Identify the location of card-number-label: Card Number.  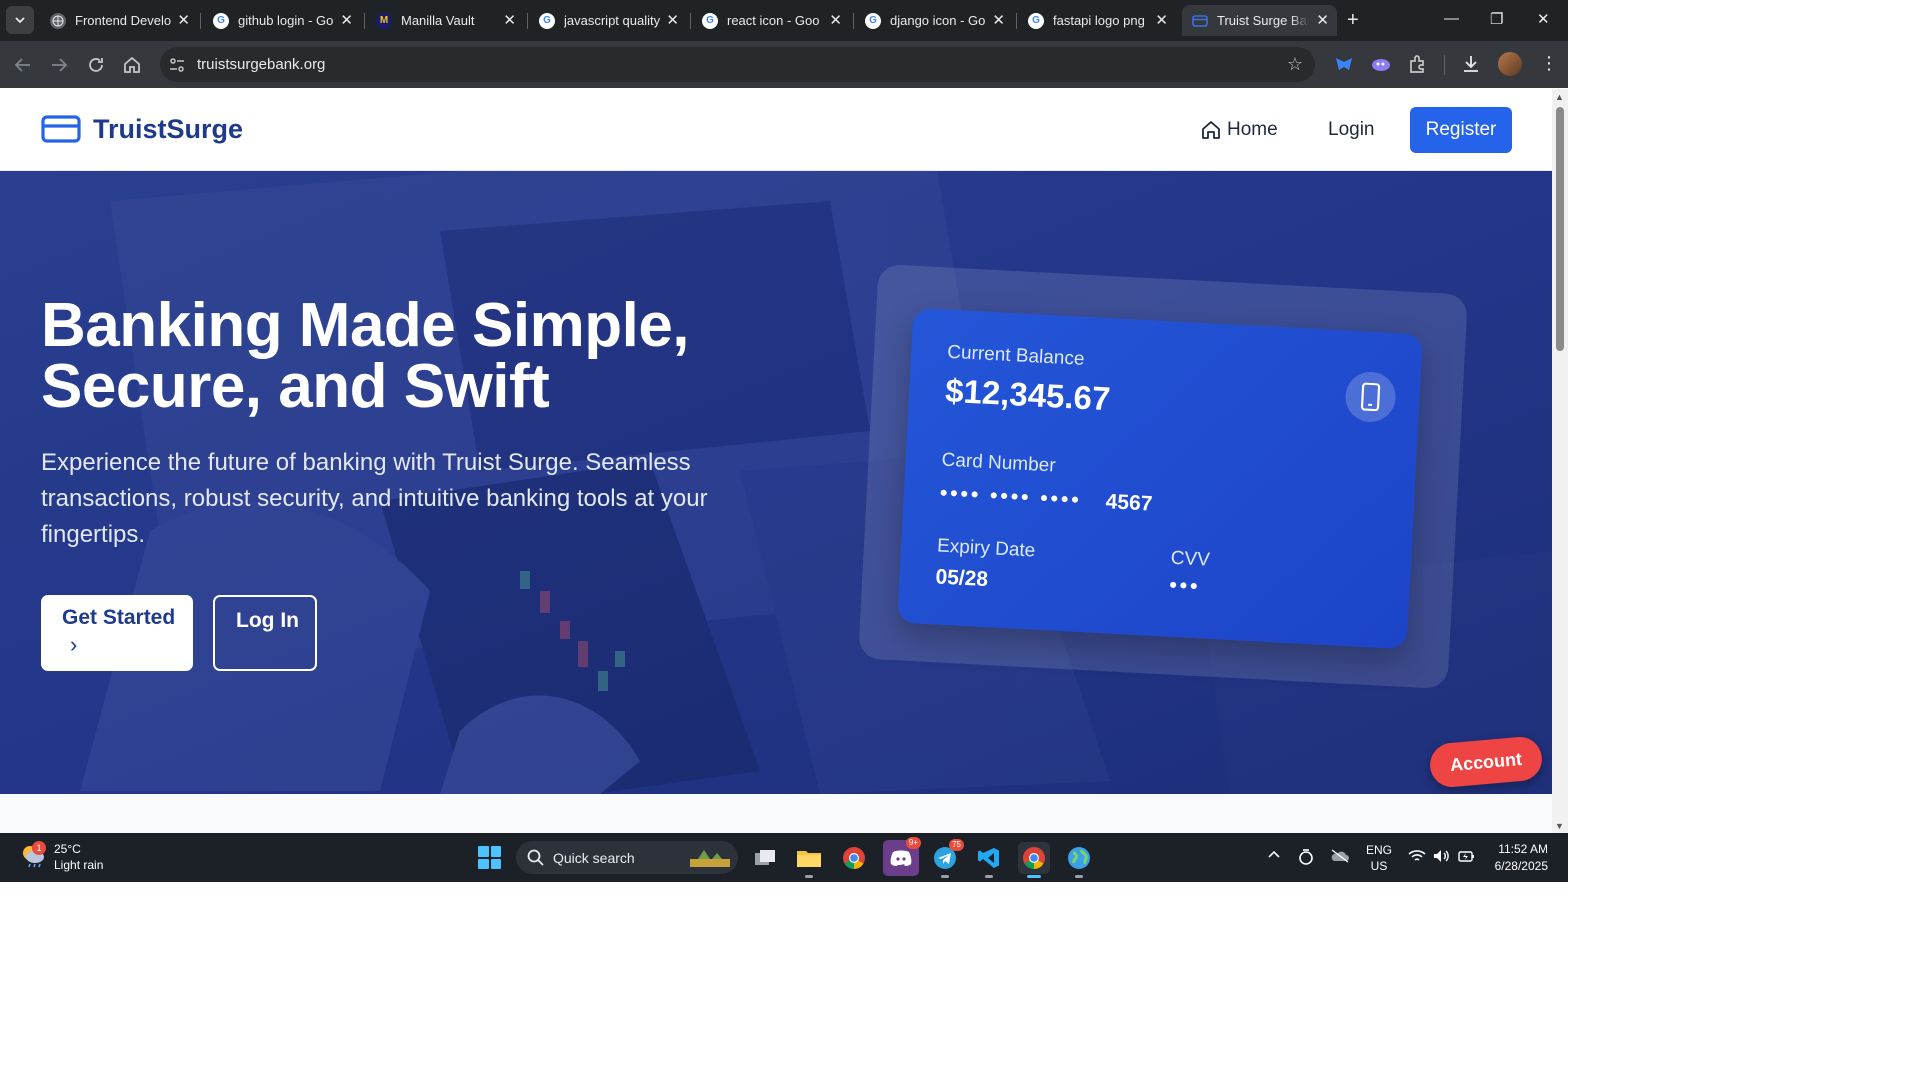
(999, 463).